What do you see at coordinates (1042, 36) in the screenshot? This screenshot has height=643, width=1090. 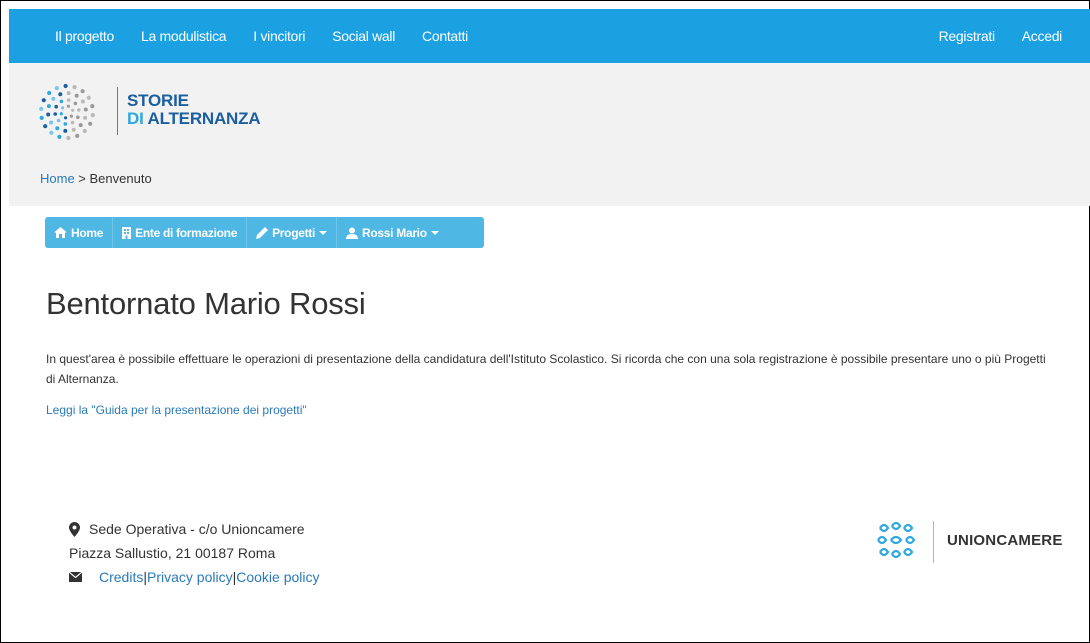 I see `nav-accedi: Accedi` at bounding box center [1042, 36].